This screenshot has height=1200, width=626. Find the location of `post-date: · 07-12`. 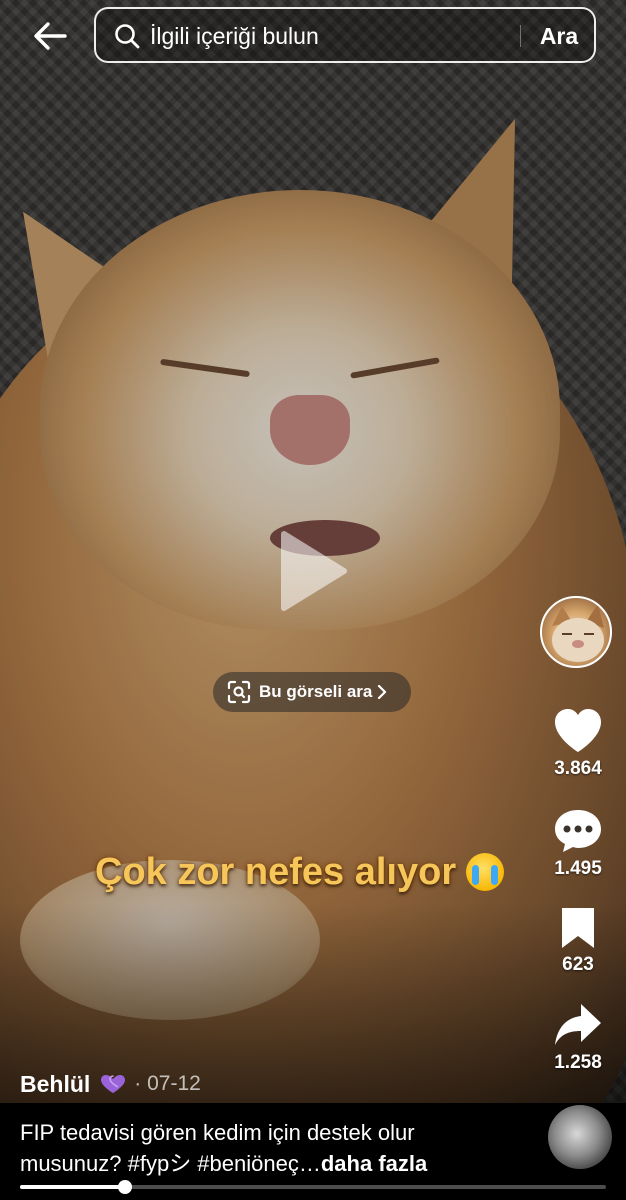

post-date: · 07-12 is located at coordinates (167, 1083).